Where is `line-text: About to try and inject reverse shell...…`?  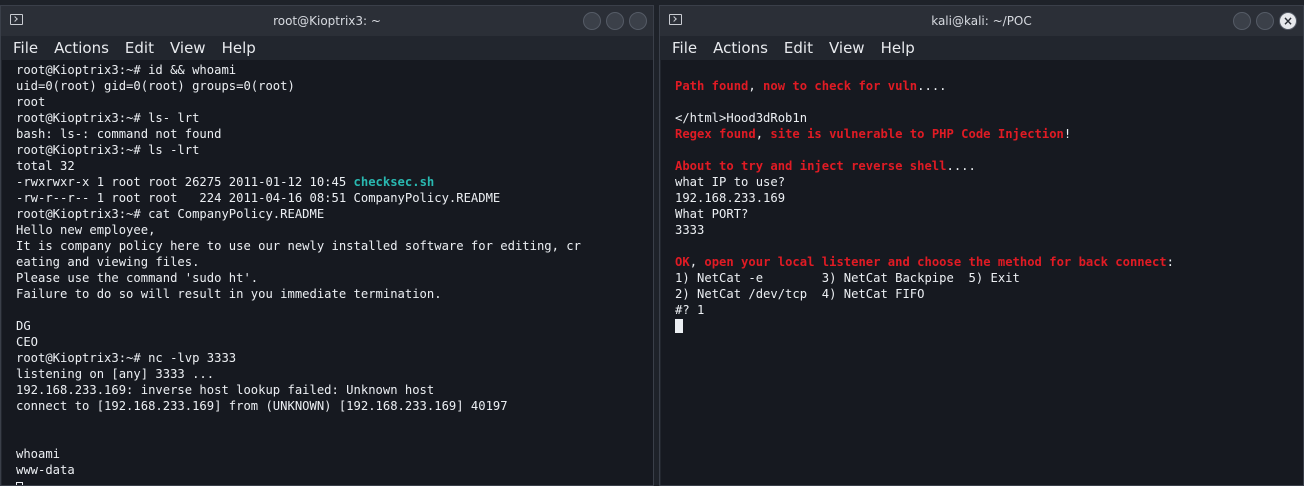 line-text: About to try and inject reverse shell...… is located at coordinates (825, 166).